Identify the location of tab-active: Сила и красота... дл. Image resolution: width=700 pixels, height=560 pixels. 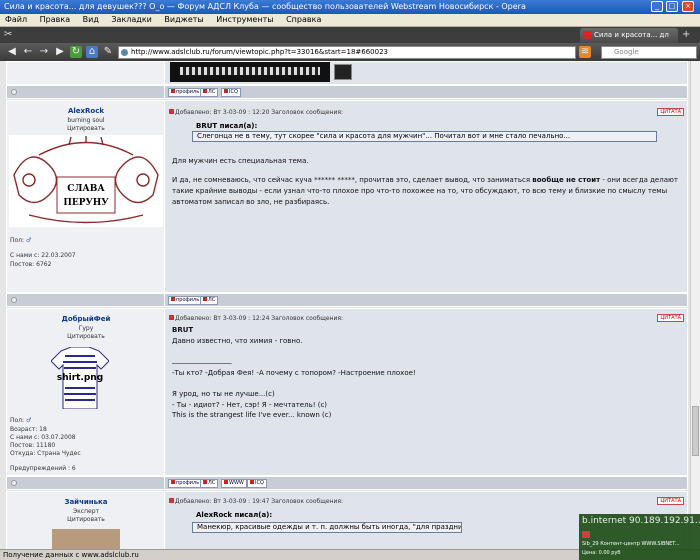
(629, 35).